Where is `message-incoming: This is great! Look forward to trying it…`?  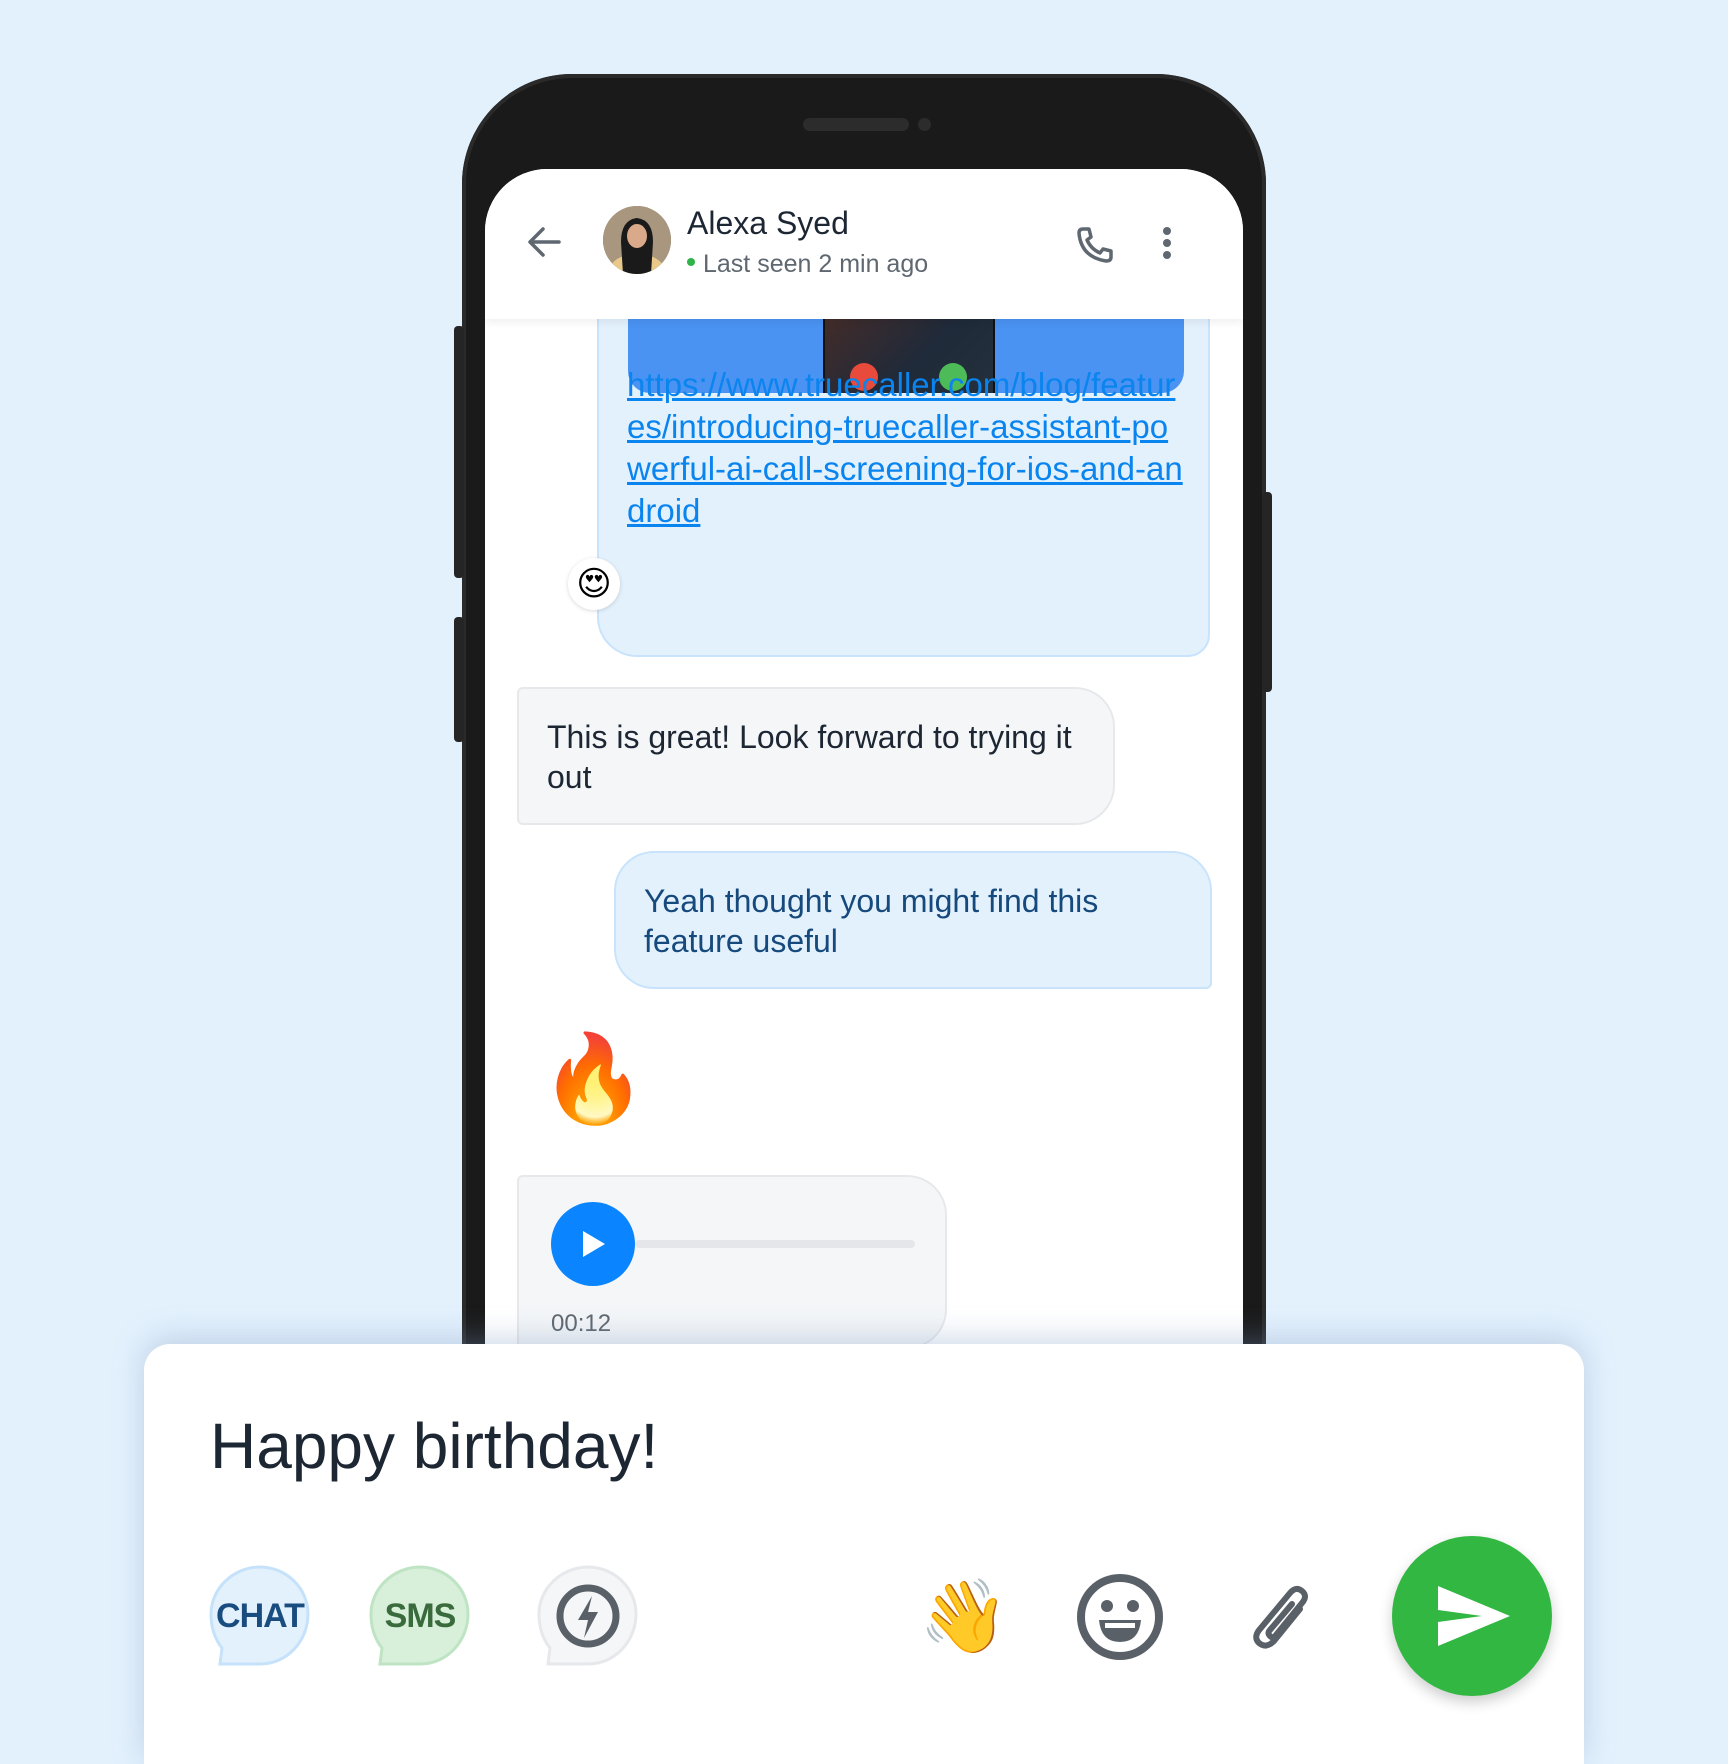 message-incoming: This is great! Look forward to trying it… is located at coordinates (816, 756).